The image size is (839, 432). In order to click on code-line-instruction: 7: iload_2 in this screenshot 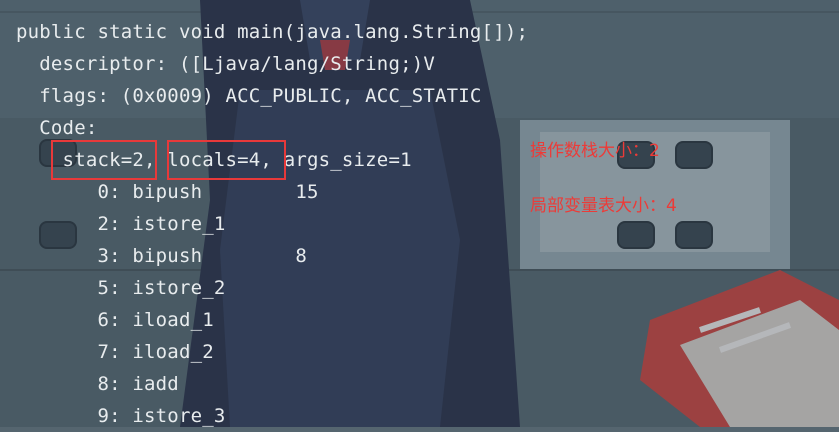, I will do `click(115, 352)`.